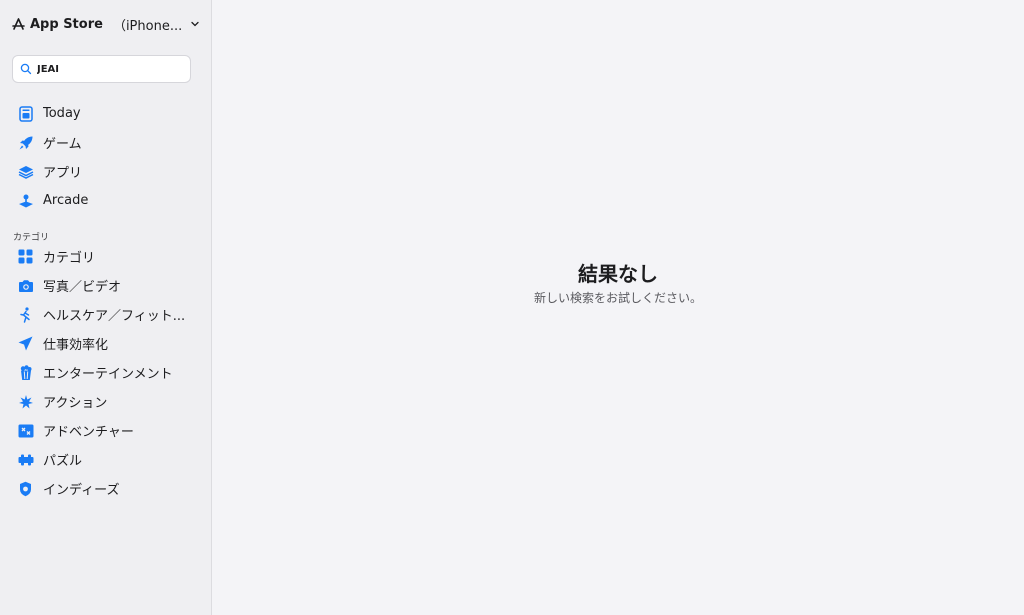 Image resolution: width=1024 pixels, height=615 pixels. What do you see at coordinates (88, 432) in the screenshot?
I see `sidebar-item-label: アドベンチャー` at bounding box center [88, 432].